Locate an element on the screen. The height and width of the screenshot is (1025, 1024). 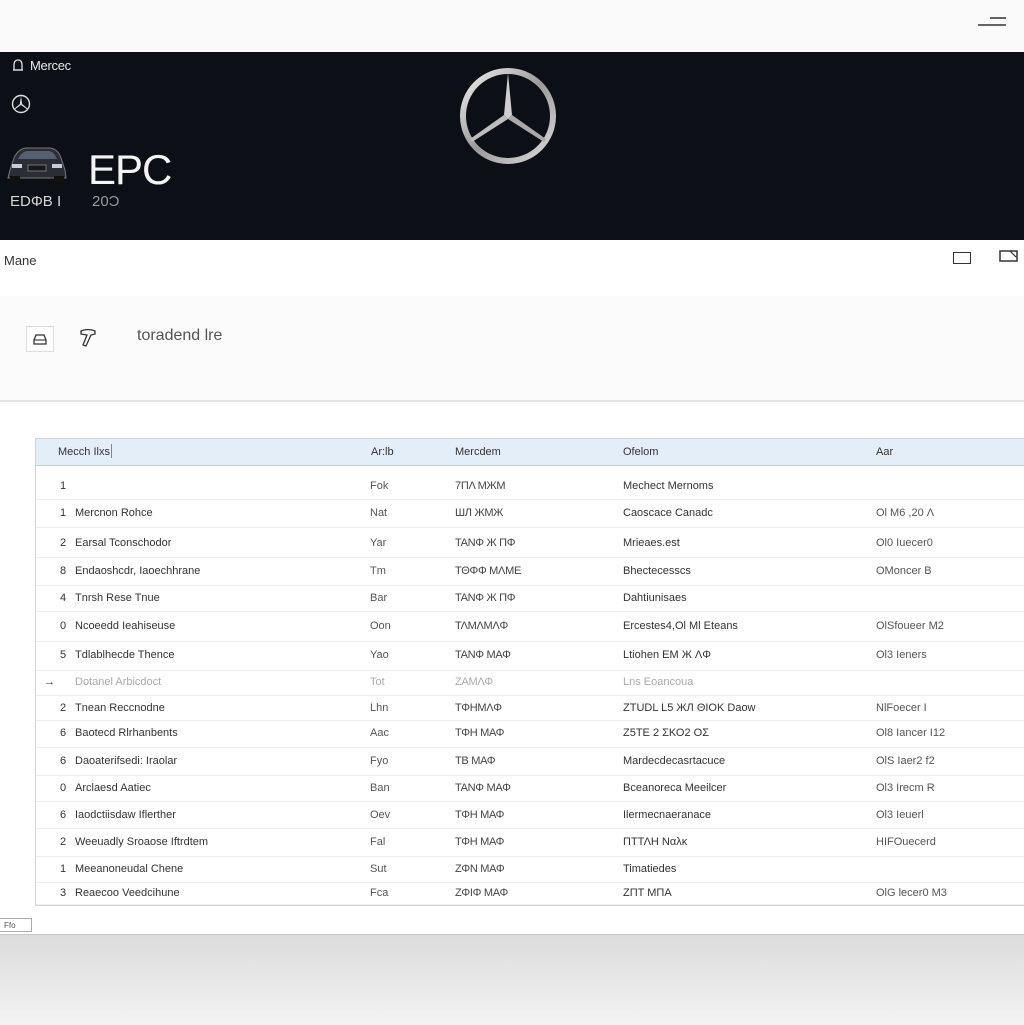
row-name: Iaodctiisdaw Iflerther is located at coordinates (125, 815).